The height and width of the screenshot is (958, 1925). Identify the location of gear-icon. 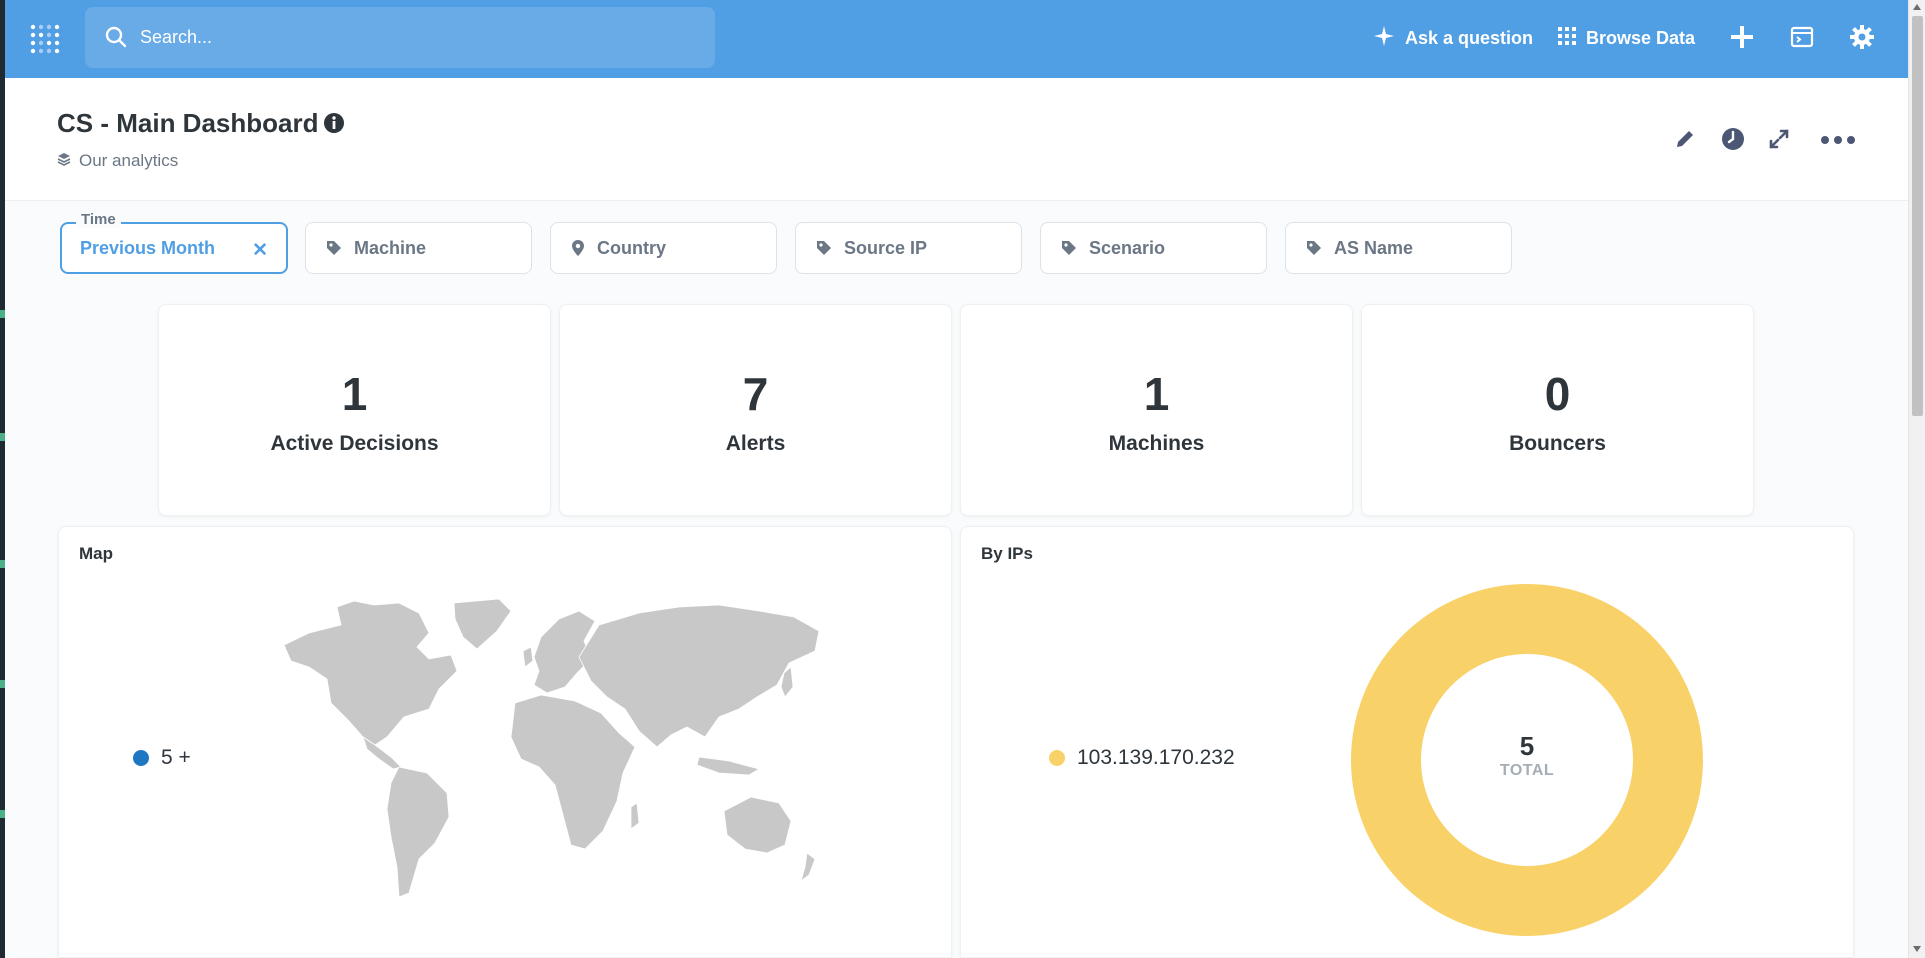
(1862, 39).